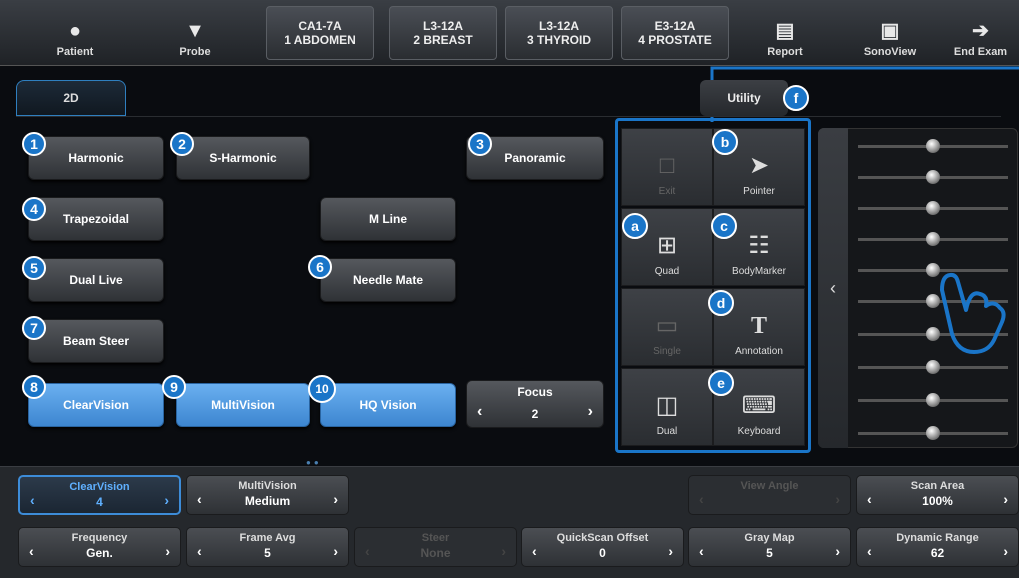 The height and width of the screenshot is (578, 1019). I want to click on preset-button-3: L3-12A 3 THYROID, so click(559, 33).